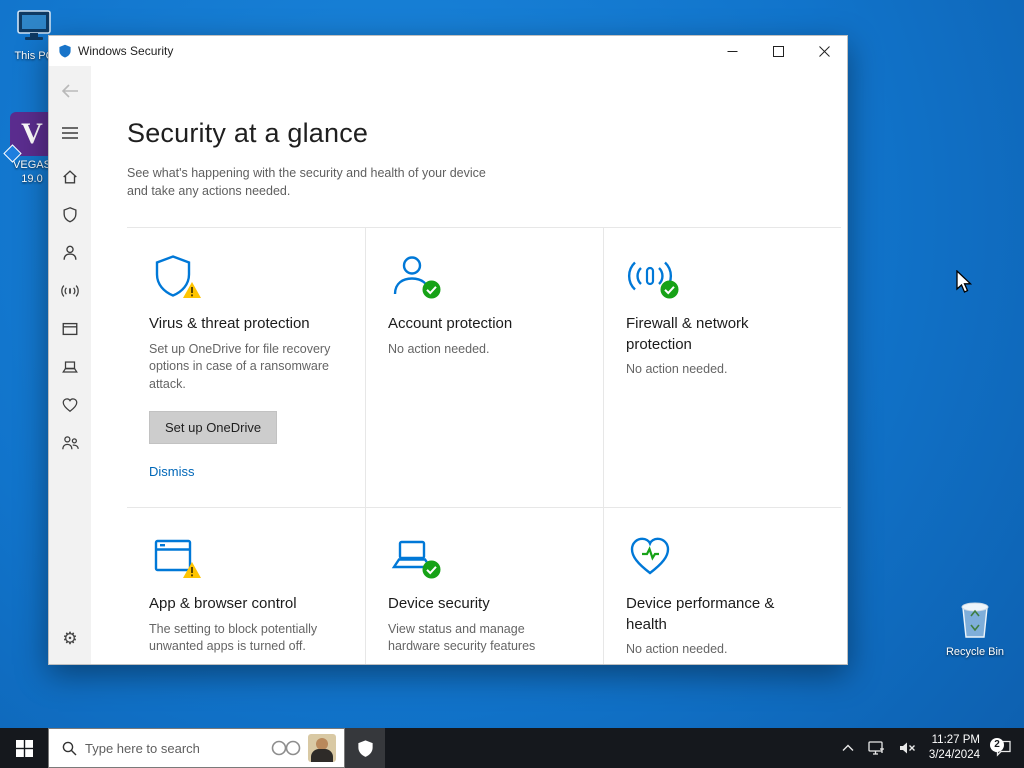  I want to click on account-person-icon, so click(414, 278).